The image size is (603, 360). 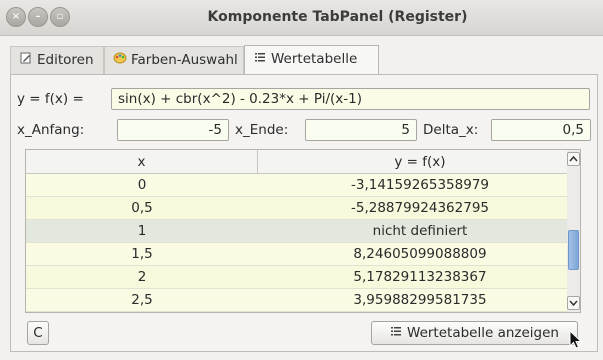 What do you see at coordinates (303, 254) in the screenshot?
I see `table-row: 1,5 8,24605099088809` at bounding box center [303, 254].